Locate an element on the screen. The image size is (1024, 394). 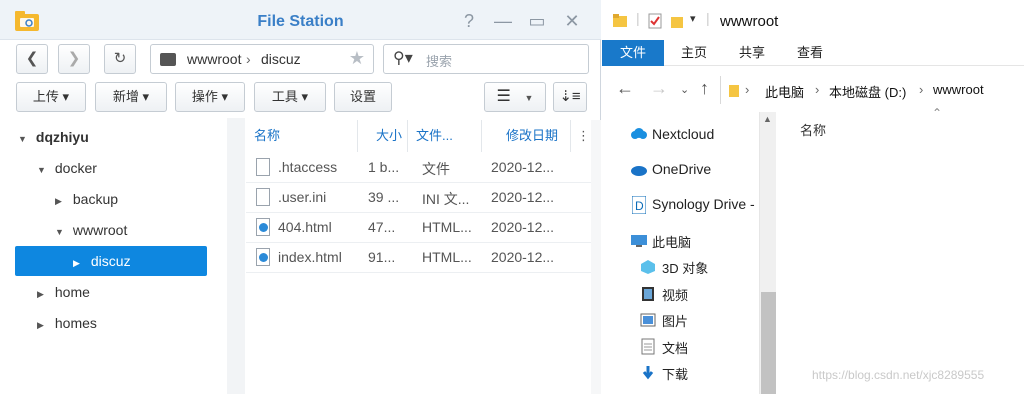
nav-item-documents: 文档 is located at coordinates (664, 347).